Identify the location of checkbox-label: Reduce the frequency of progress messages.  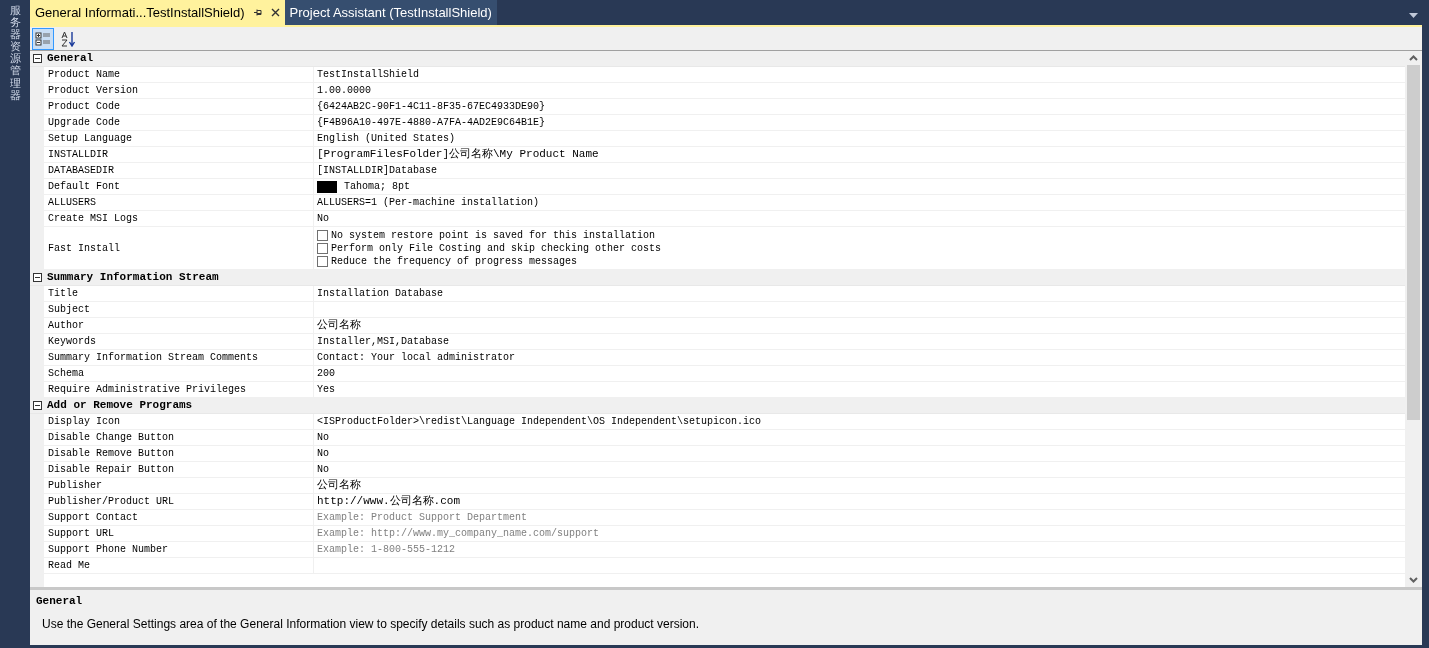
(454, 261).